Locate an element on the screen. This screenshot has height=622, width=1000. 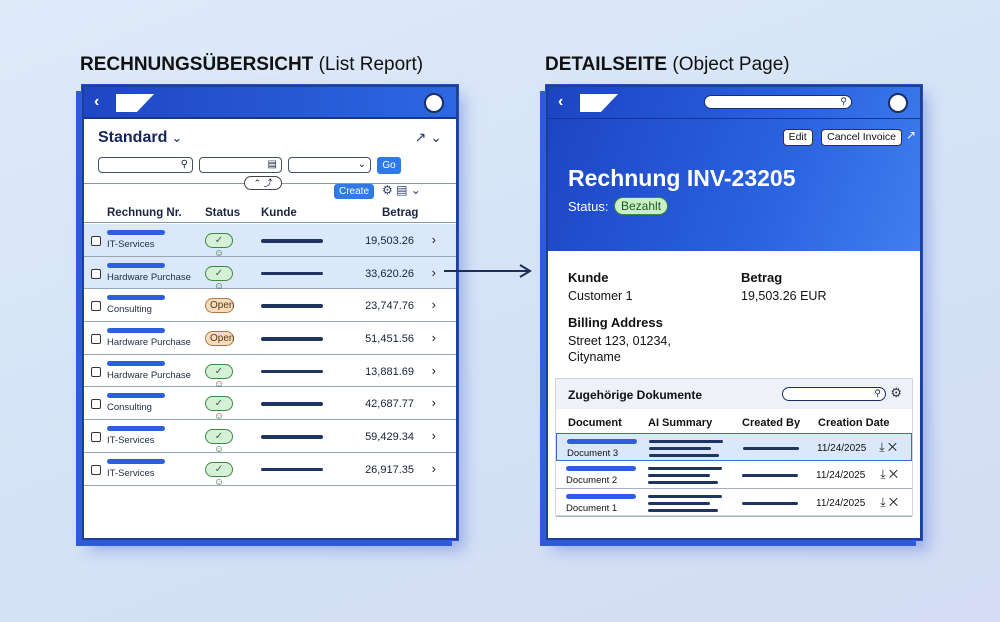
calendar-icon: ▤ is located at coordinates (272, 164).